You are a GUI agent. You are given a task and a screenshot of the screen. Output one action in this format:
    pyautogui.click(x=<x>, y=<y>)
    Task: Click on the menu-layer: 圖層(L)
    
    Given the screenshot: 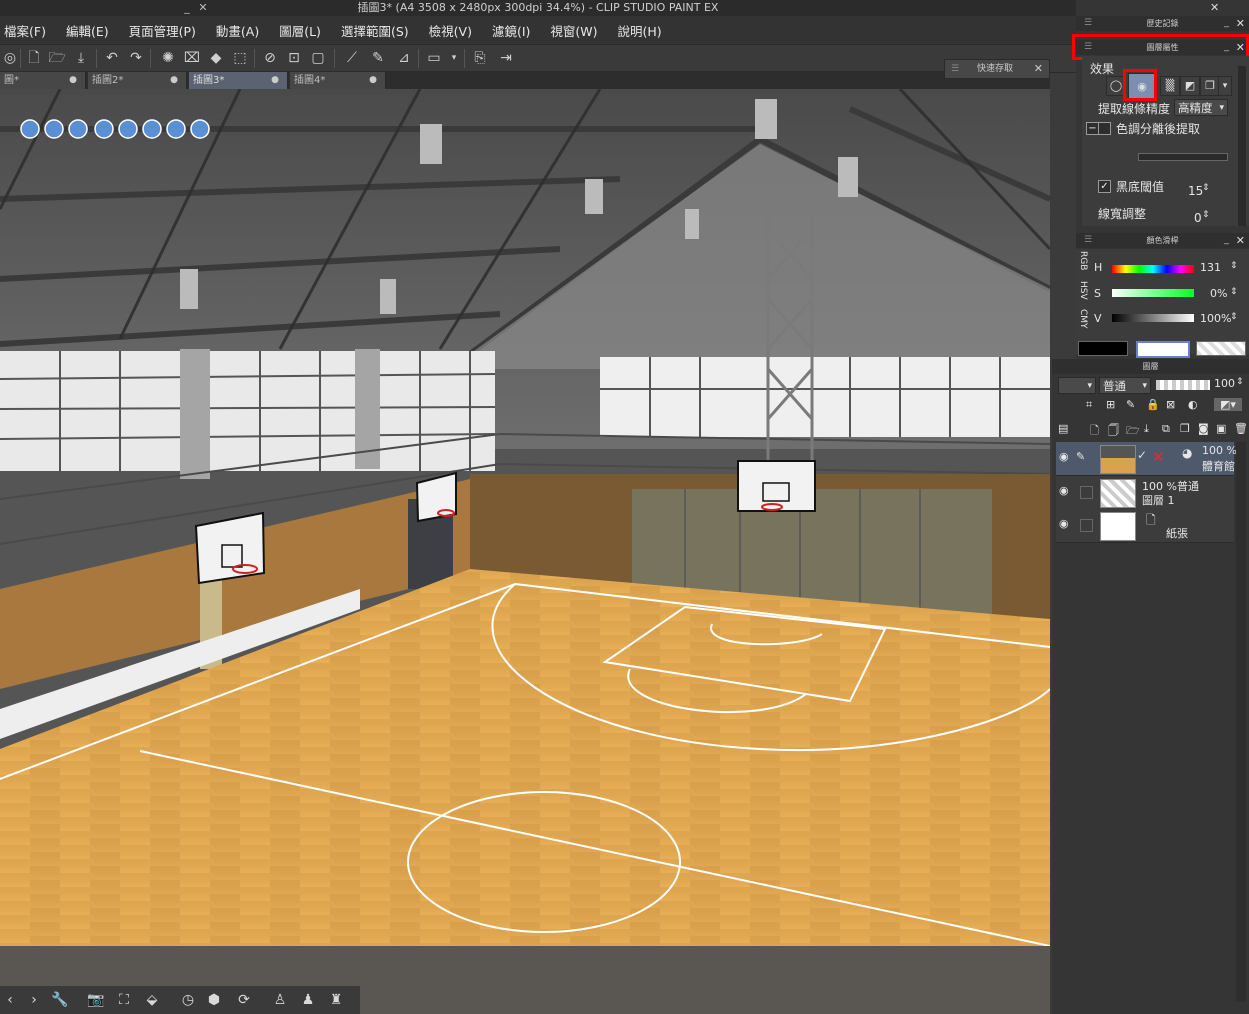 What is the action you would take?
    pyautogui.click(x=300, y=30)
    